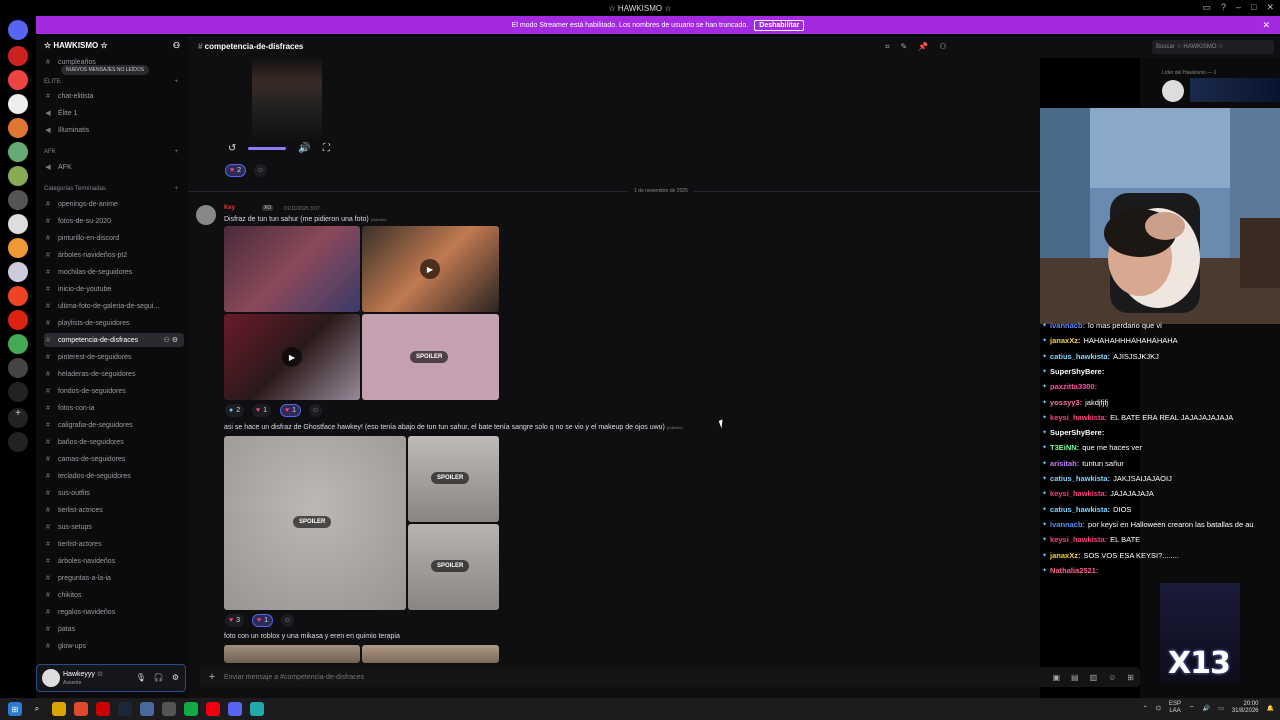 This screenshot has width=1280, height=720. What do you see at coordinates (1112, 677) in the screenshot?
I see `emoji-icon: ☺` at bounding box center [1112, 677].